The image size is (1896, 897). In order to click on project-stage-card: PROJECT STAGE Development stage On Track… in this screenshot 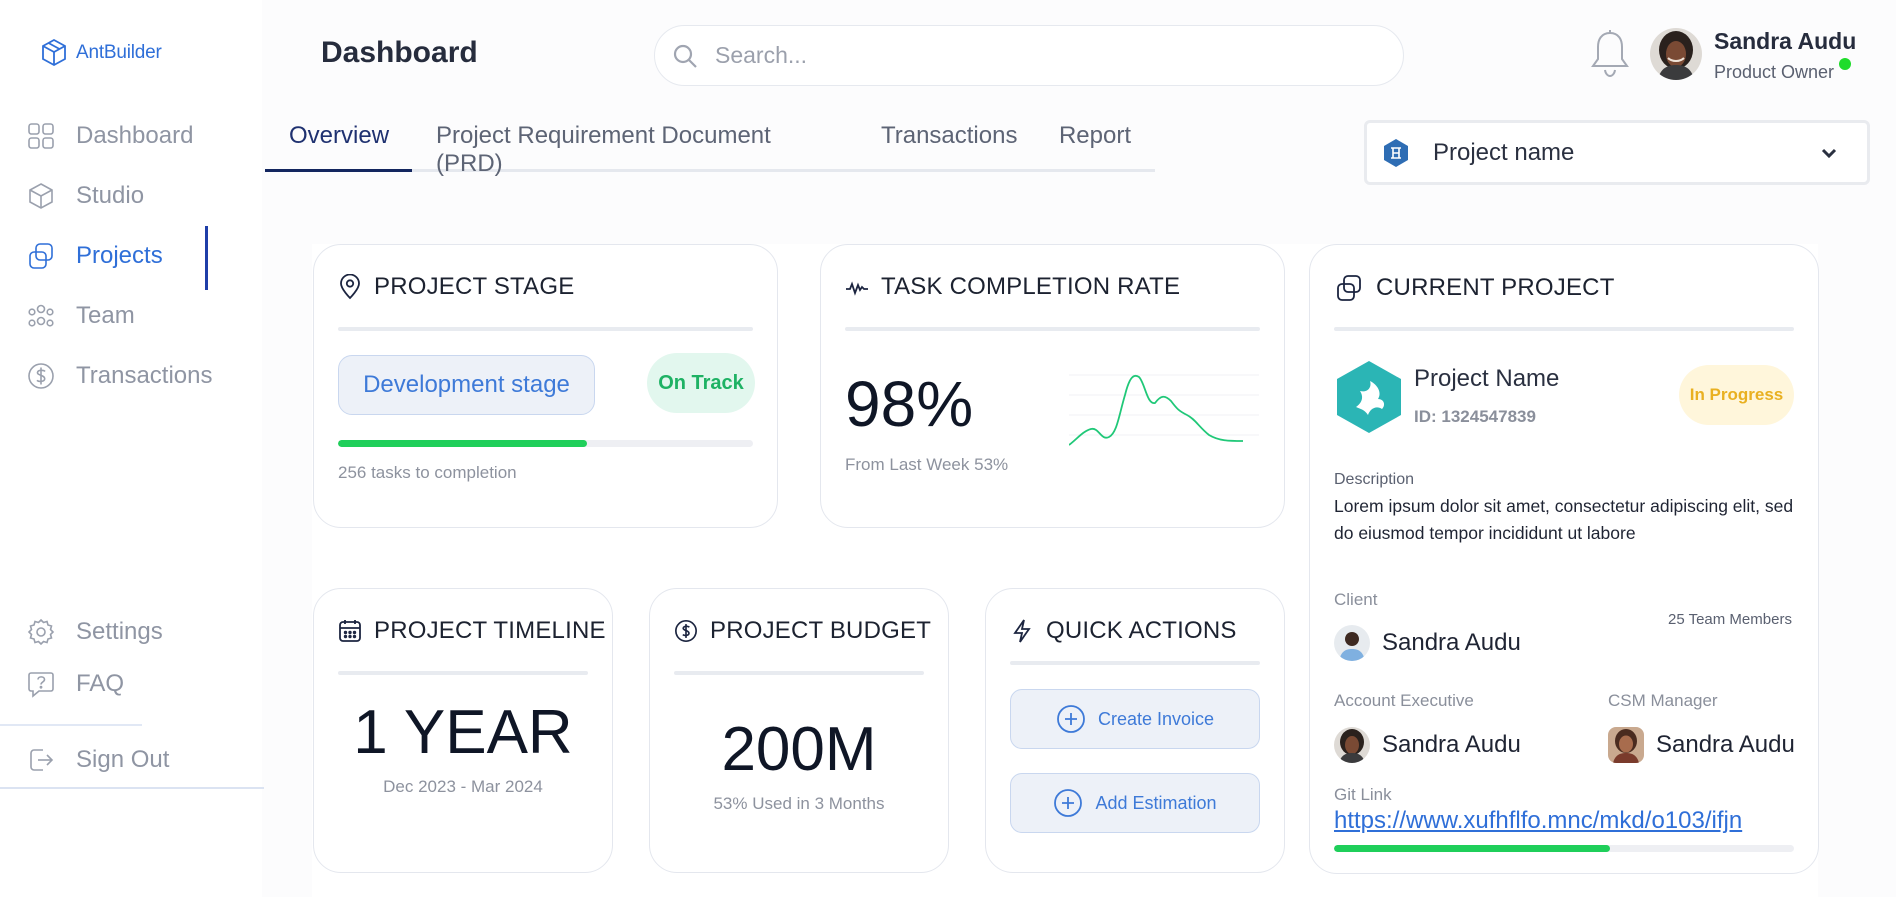, I will do `click(545, 386)`.